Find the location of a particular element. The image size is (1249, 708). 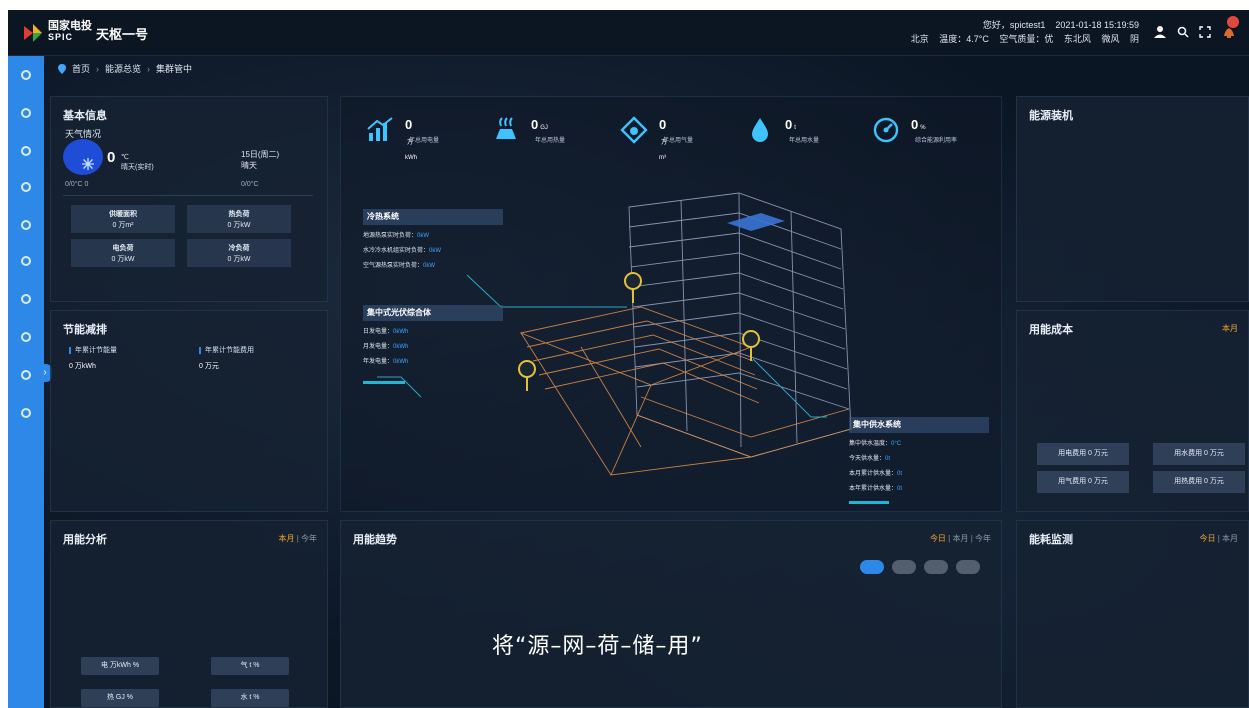

callout-underline is located at coordinates (869, 502).